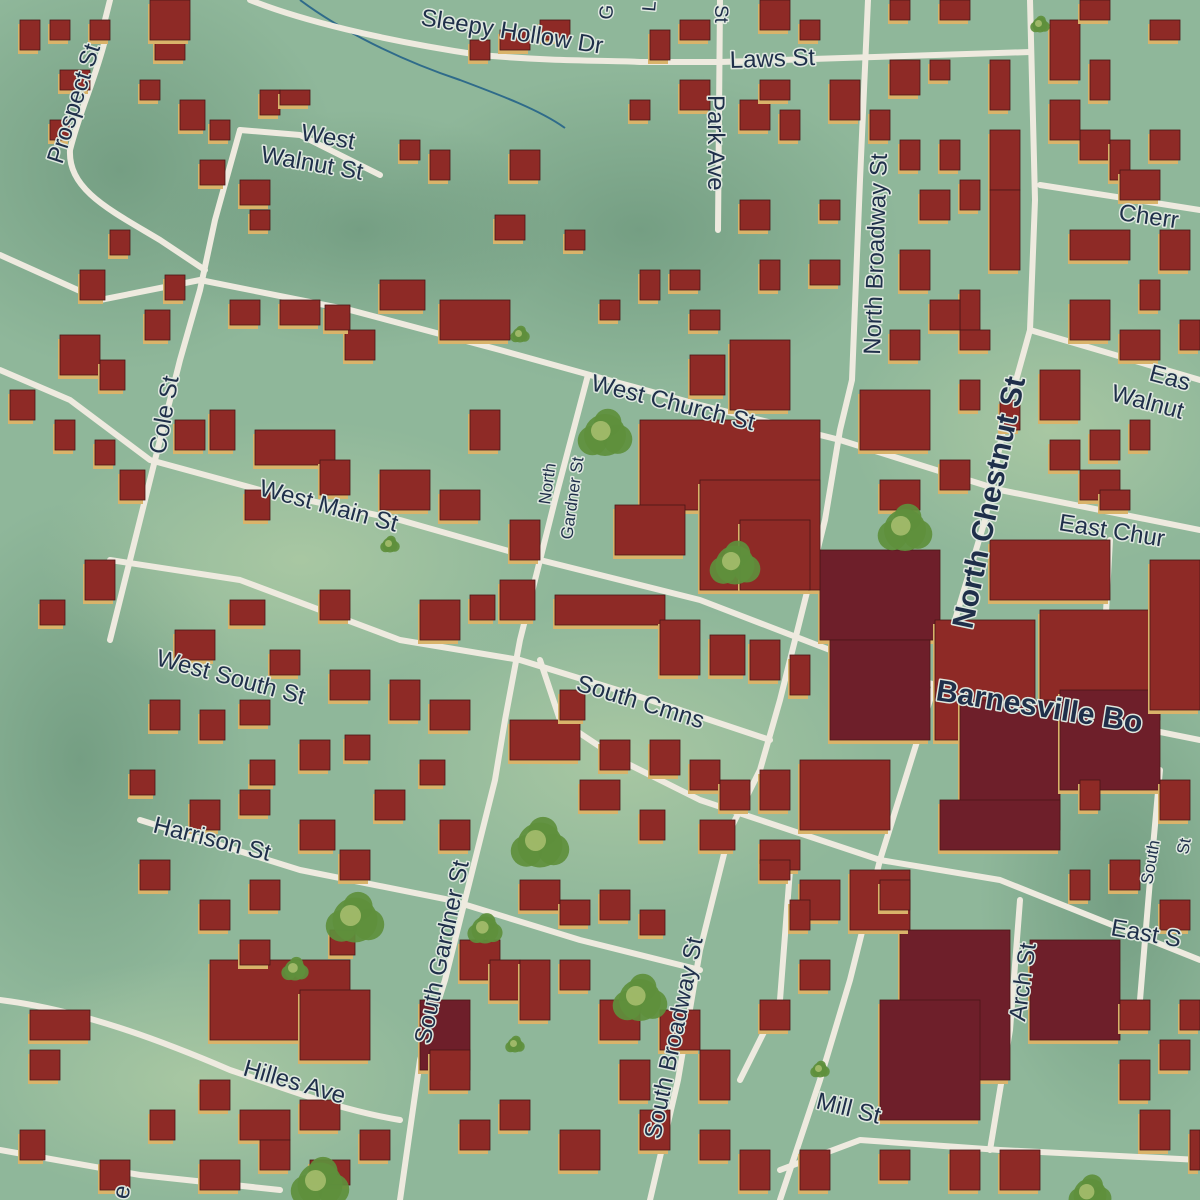 Image resolution: width=1200 pixels, height=1200 pixels. I want to click on label-laws-st: Laws St, so click(773, 59).